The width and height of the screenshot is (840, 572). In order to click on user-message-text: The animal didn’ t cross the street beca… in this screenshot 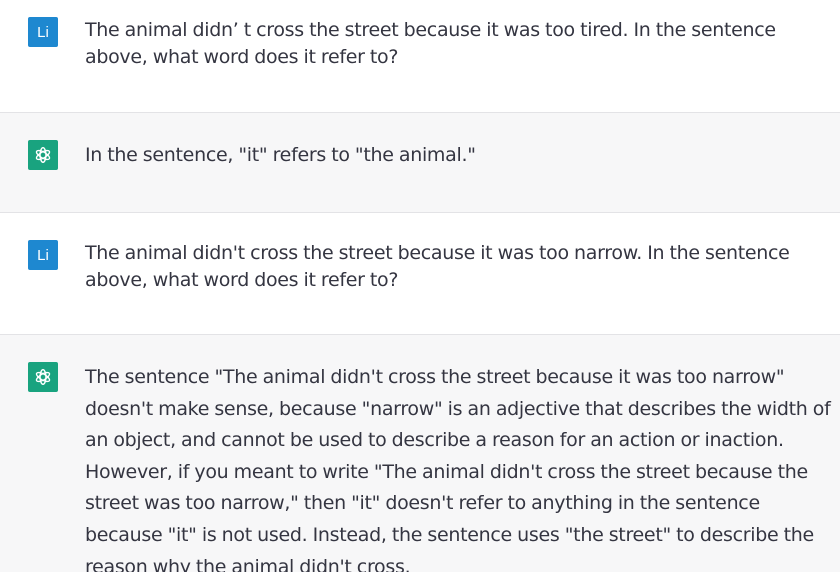, I will do `click(430, 43)`.